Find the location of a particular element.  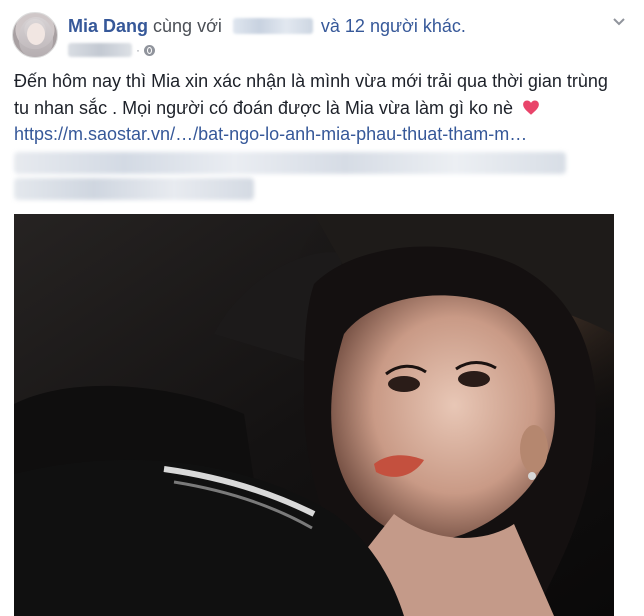

avatar is located at coordinates (35, 35).